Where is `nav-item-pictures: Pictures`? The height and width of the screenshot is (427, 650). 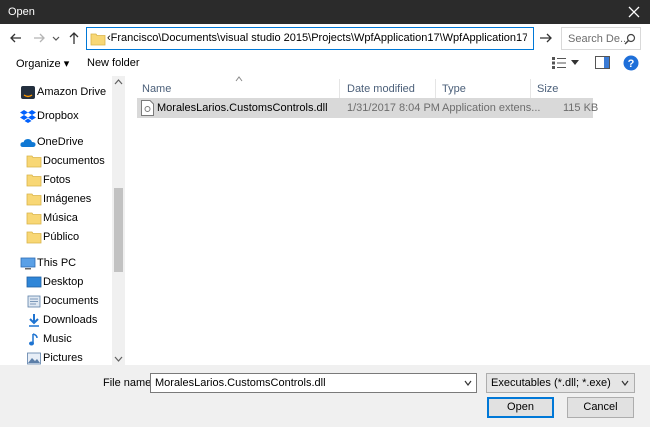
nav-item-pictures: Pictures is located at coordinates (56, 357).